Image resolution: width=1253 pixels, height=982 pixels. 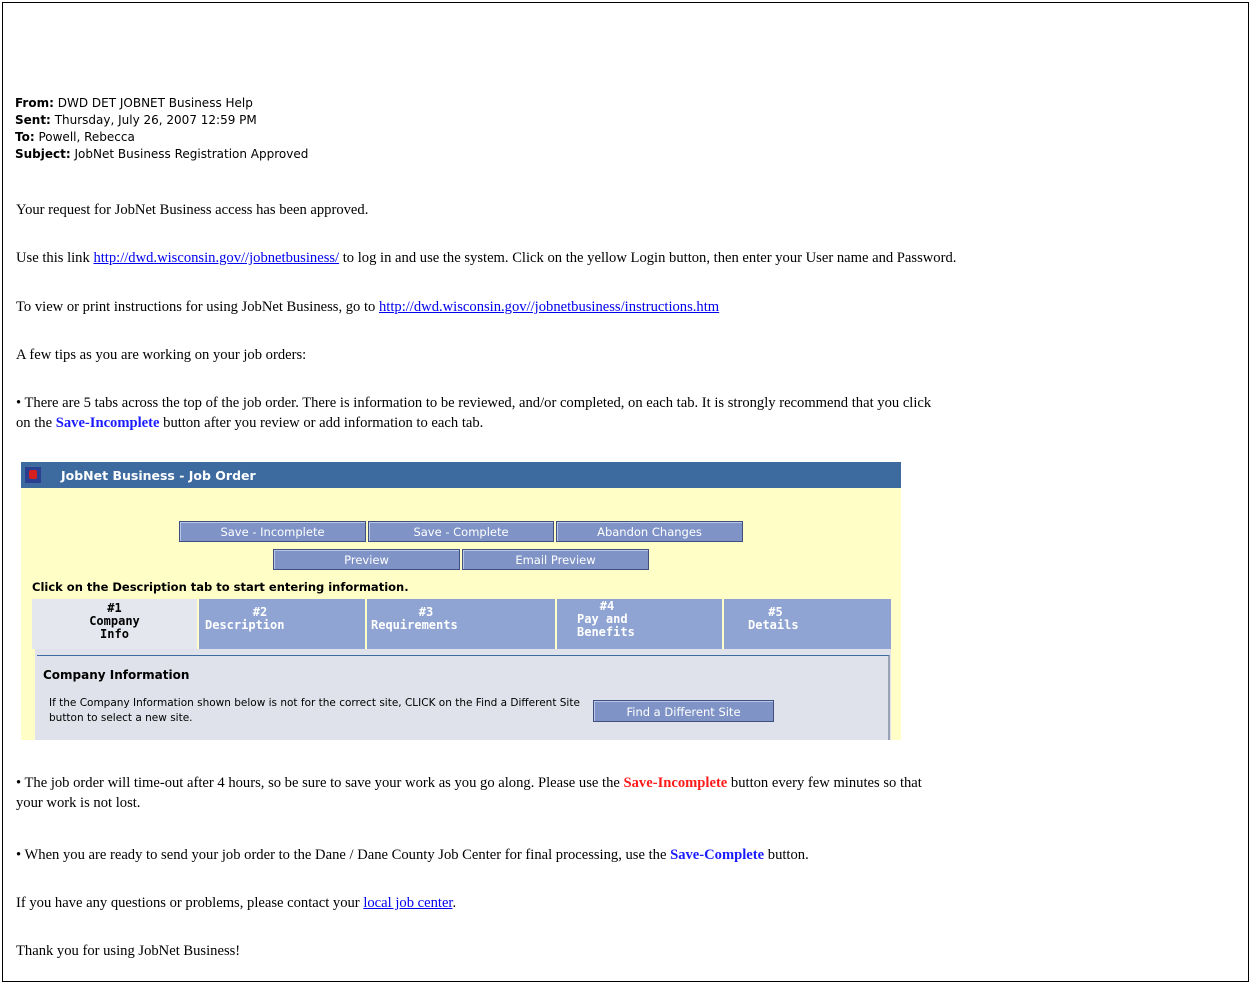 What do you see at coordinates (128, 951) in the screenshot?
I see `paragraph-thanks: Thank you for using JobNet Business!` at bounding box center [128, 951].